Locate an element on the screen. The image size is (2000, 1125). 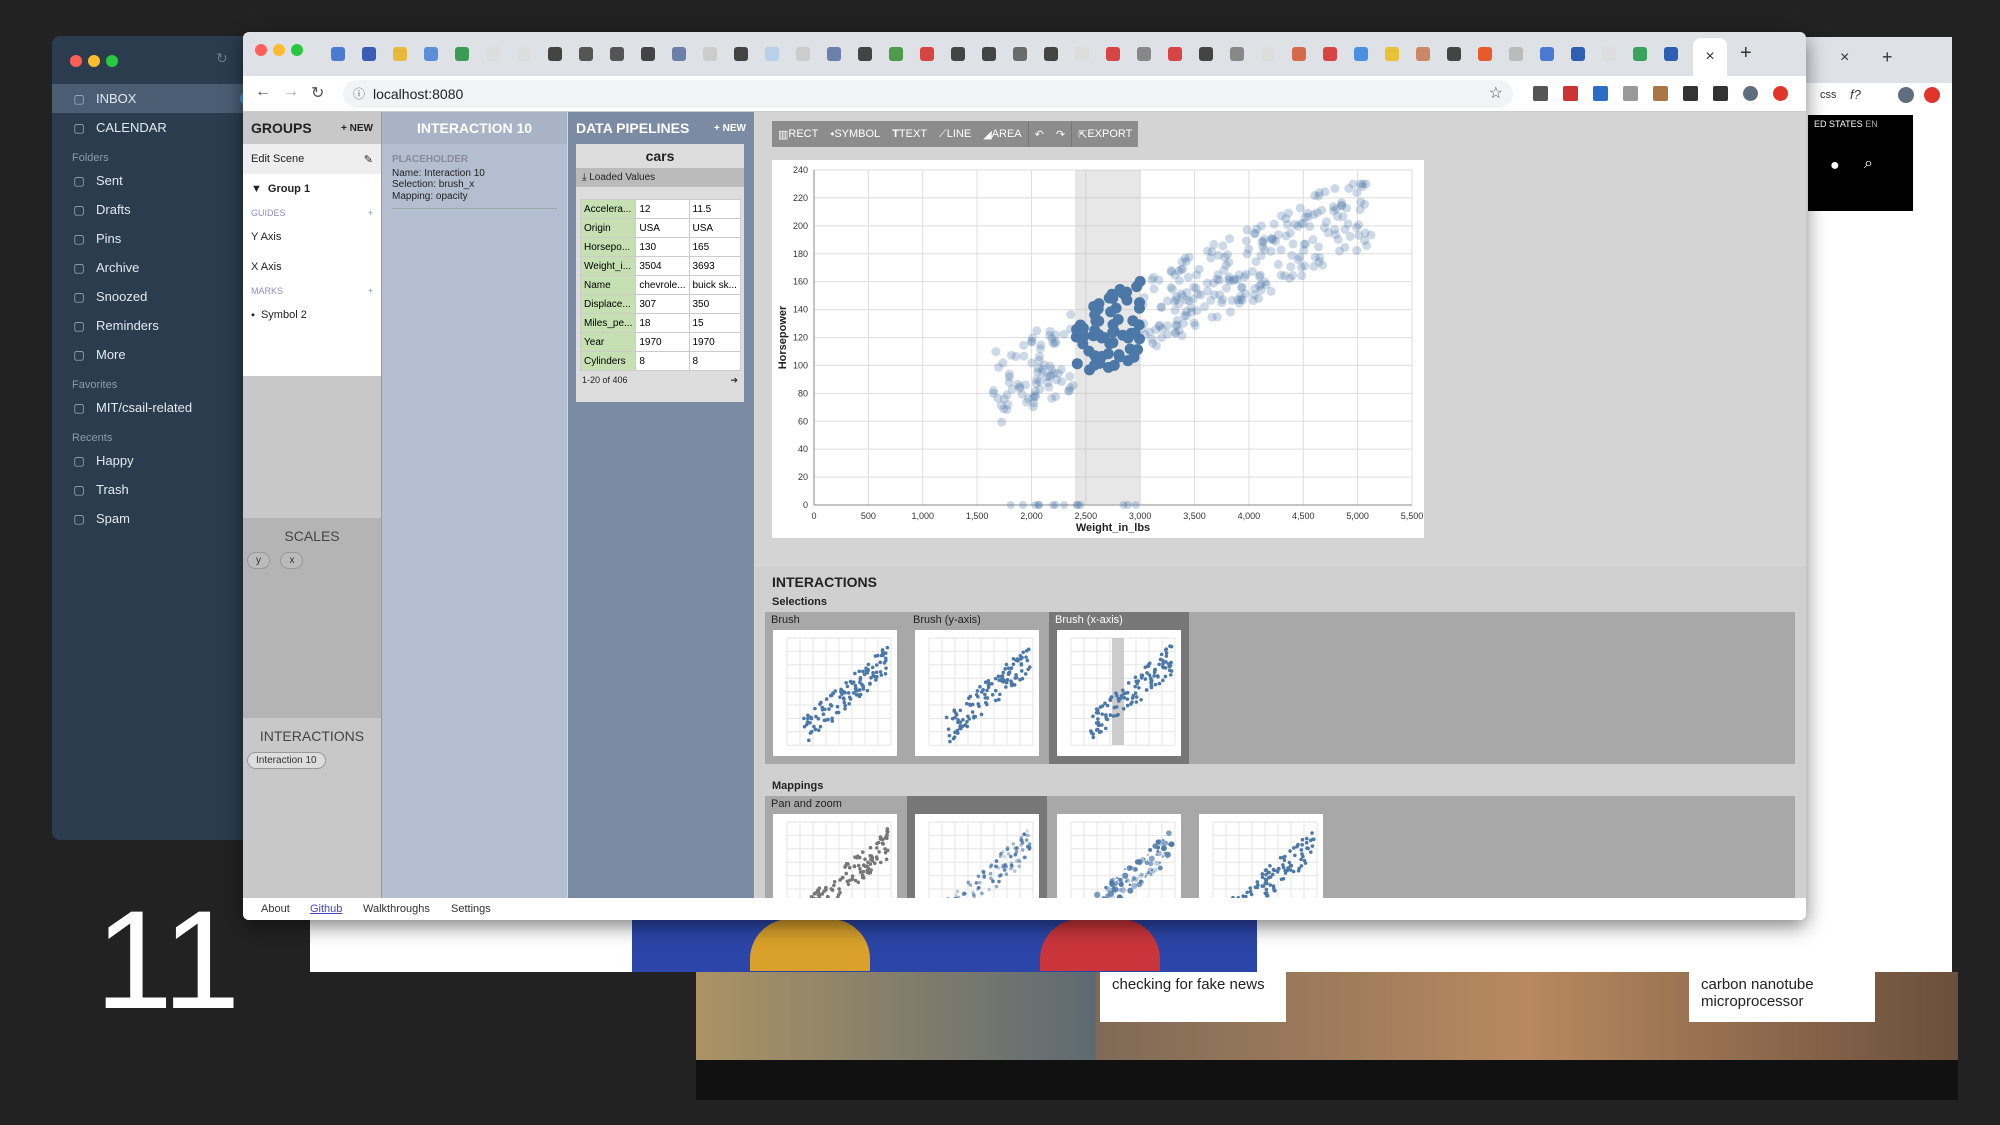
guide-item: Y Axis is located at coordinates (312, 237).